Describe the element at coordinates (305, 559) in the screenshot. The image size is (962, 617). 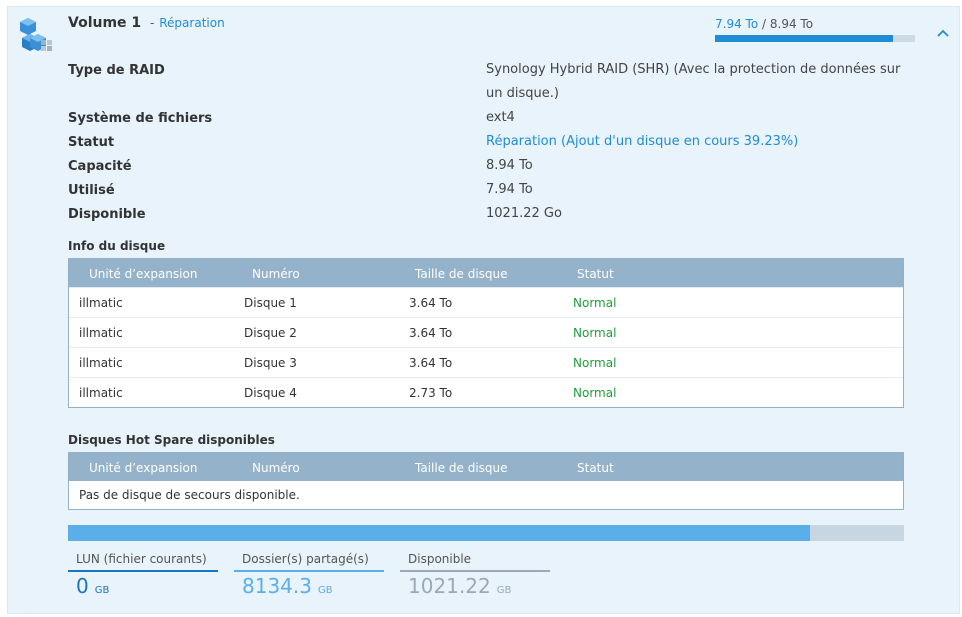
I see `legend-label: Dossier(s) partagé(s)` at that location.